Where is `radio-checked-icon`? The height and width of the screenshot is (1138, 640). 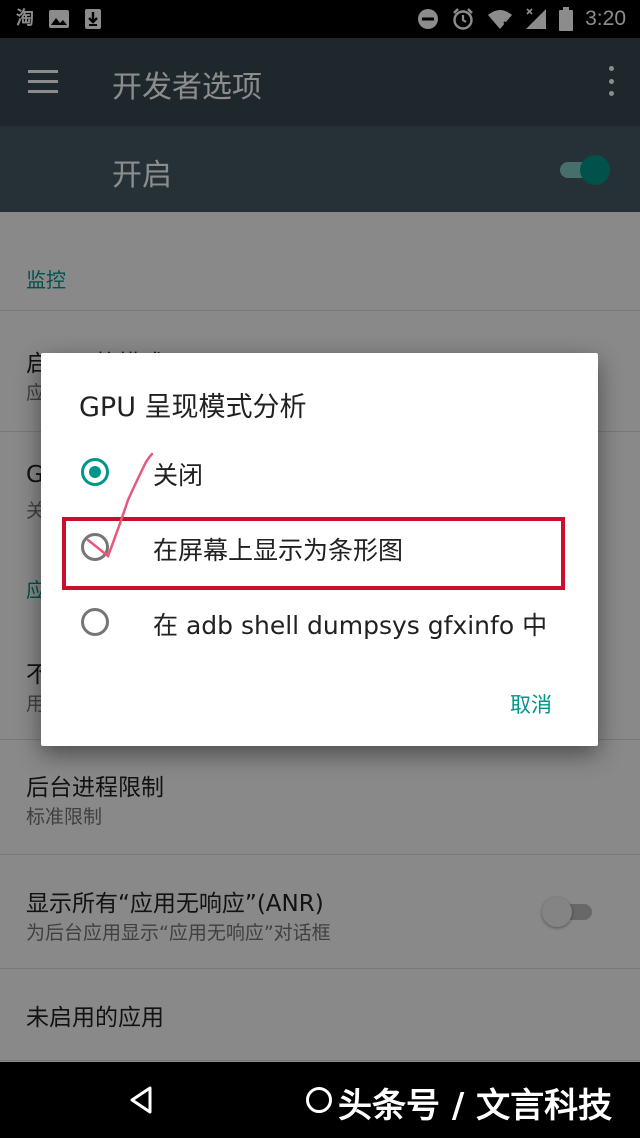
radio-checked-icon is located at coordinates (95, 472).